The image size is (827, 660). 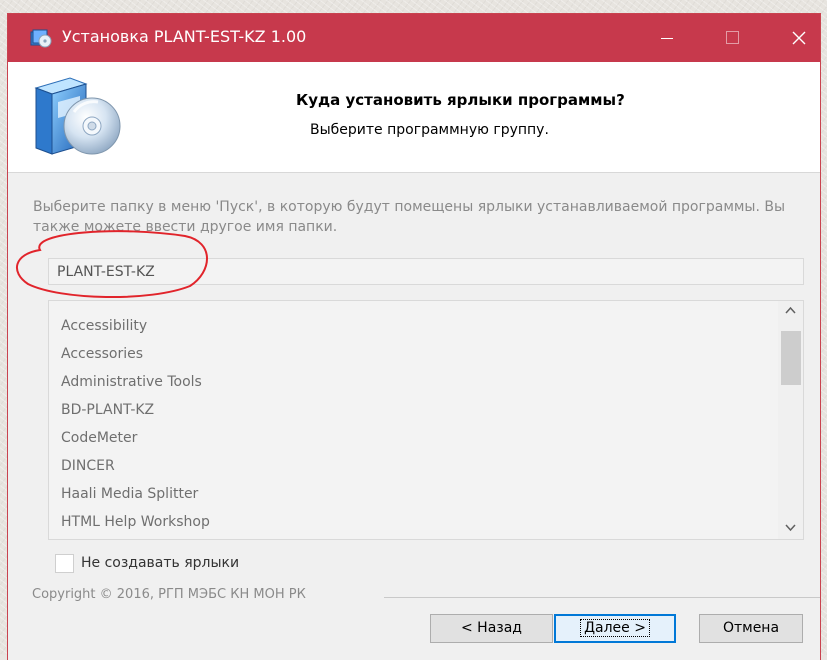 I want to click on chevron-up-icon, so click(x=790, y=310).